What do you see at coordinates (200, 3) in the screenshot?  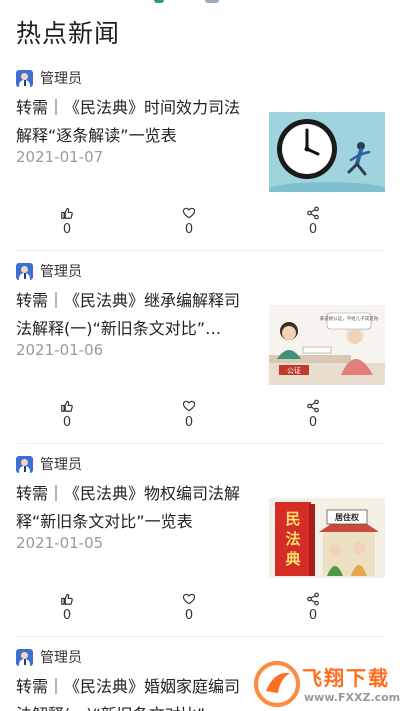 I see `status-bar-remnant` at bounding box center [200, 3].